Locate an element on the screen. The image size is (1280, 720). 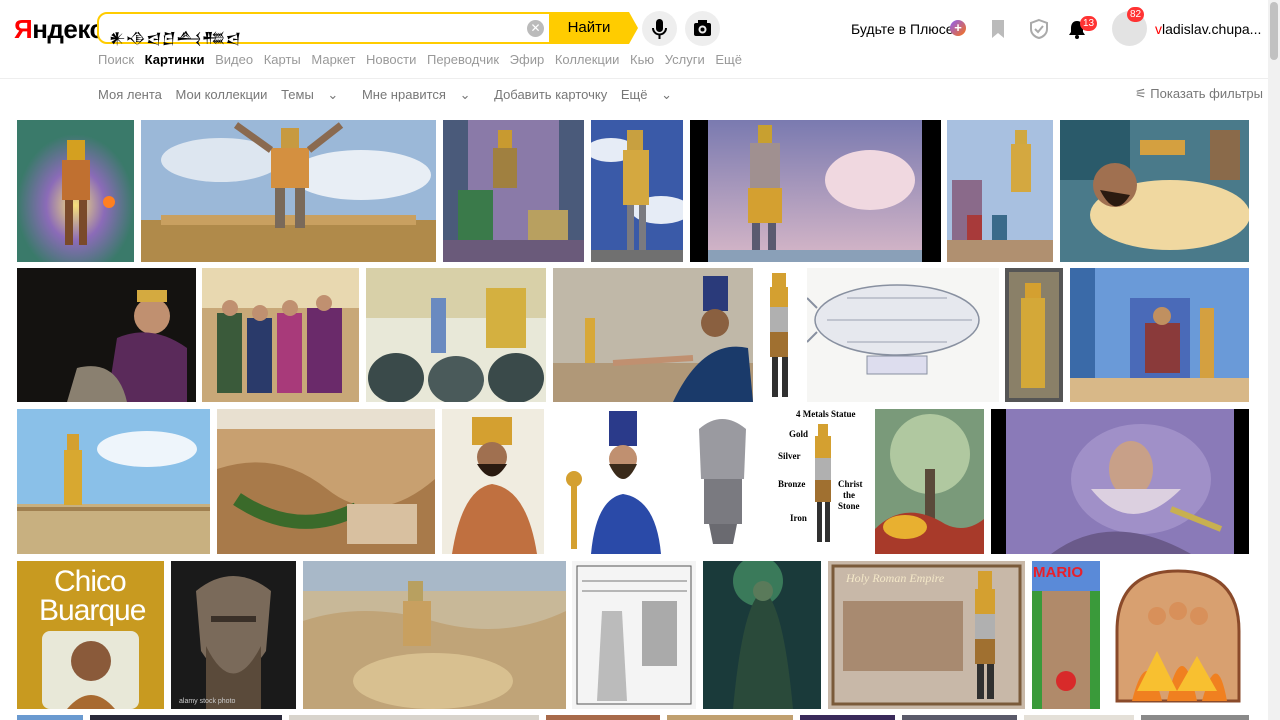
image-result: alamy stock photo is located at coordinates (233, 635).